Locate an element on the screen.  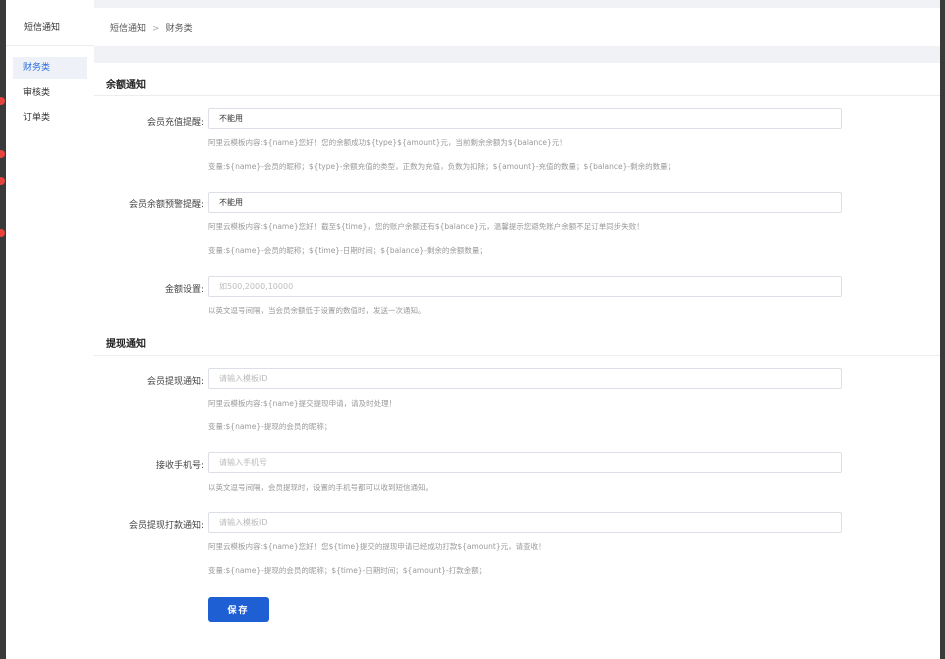
save-button: 保存 is located at coordinates (238, 609).